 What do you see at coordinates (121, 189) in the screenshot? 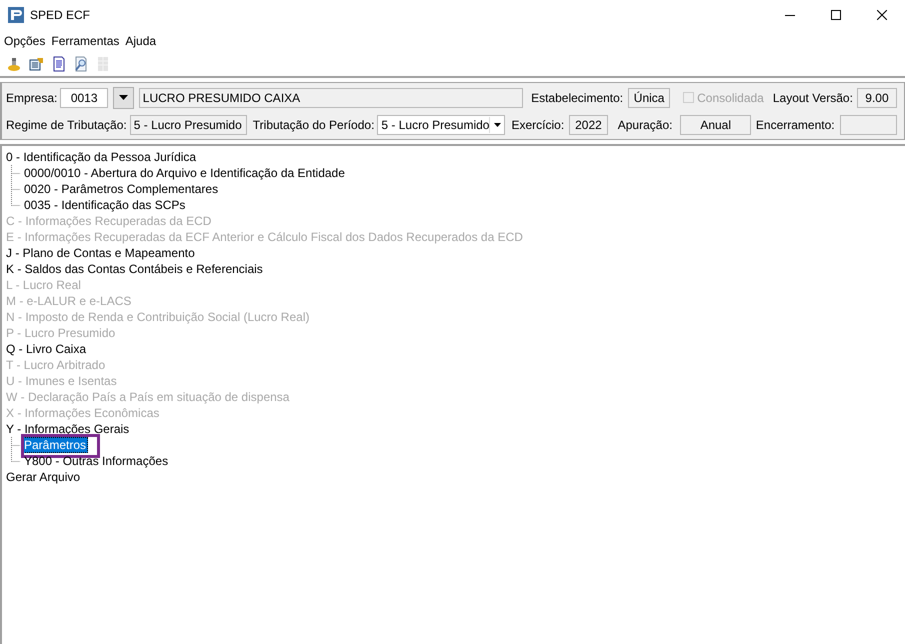
I see `tree-item: 0020 - Parâmetros Complementares` at bounding box center [121, 189].